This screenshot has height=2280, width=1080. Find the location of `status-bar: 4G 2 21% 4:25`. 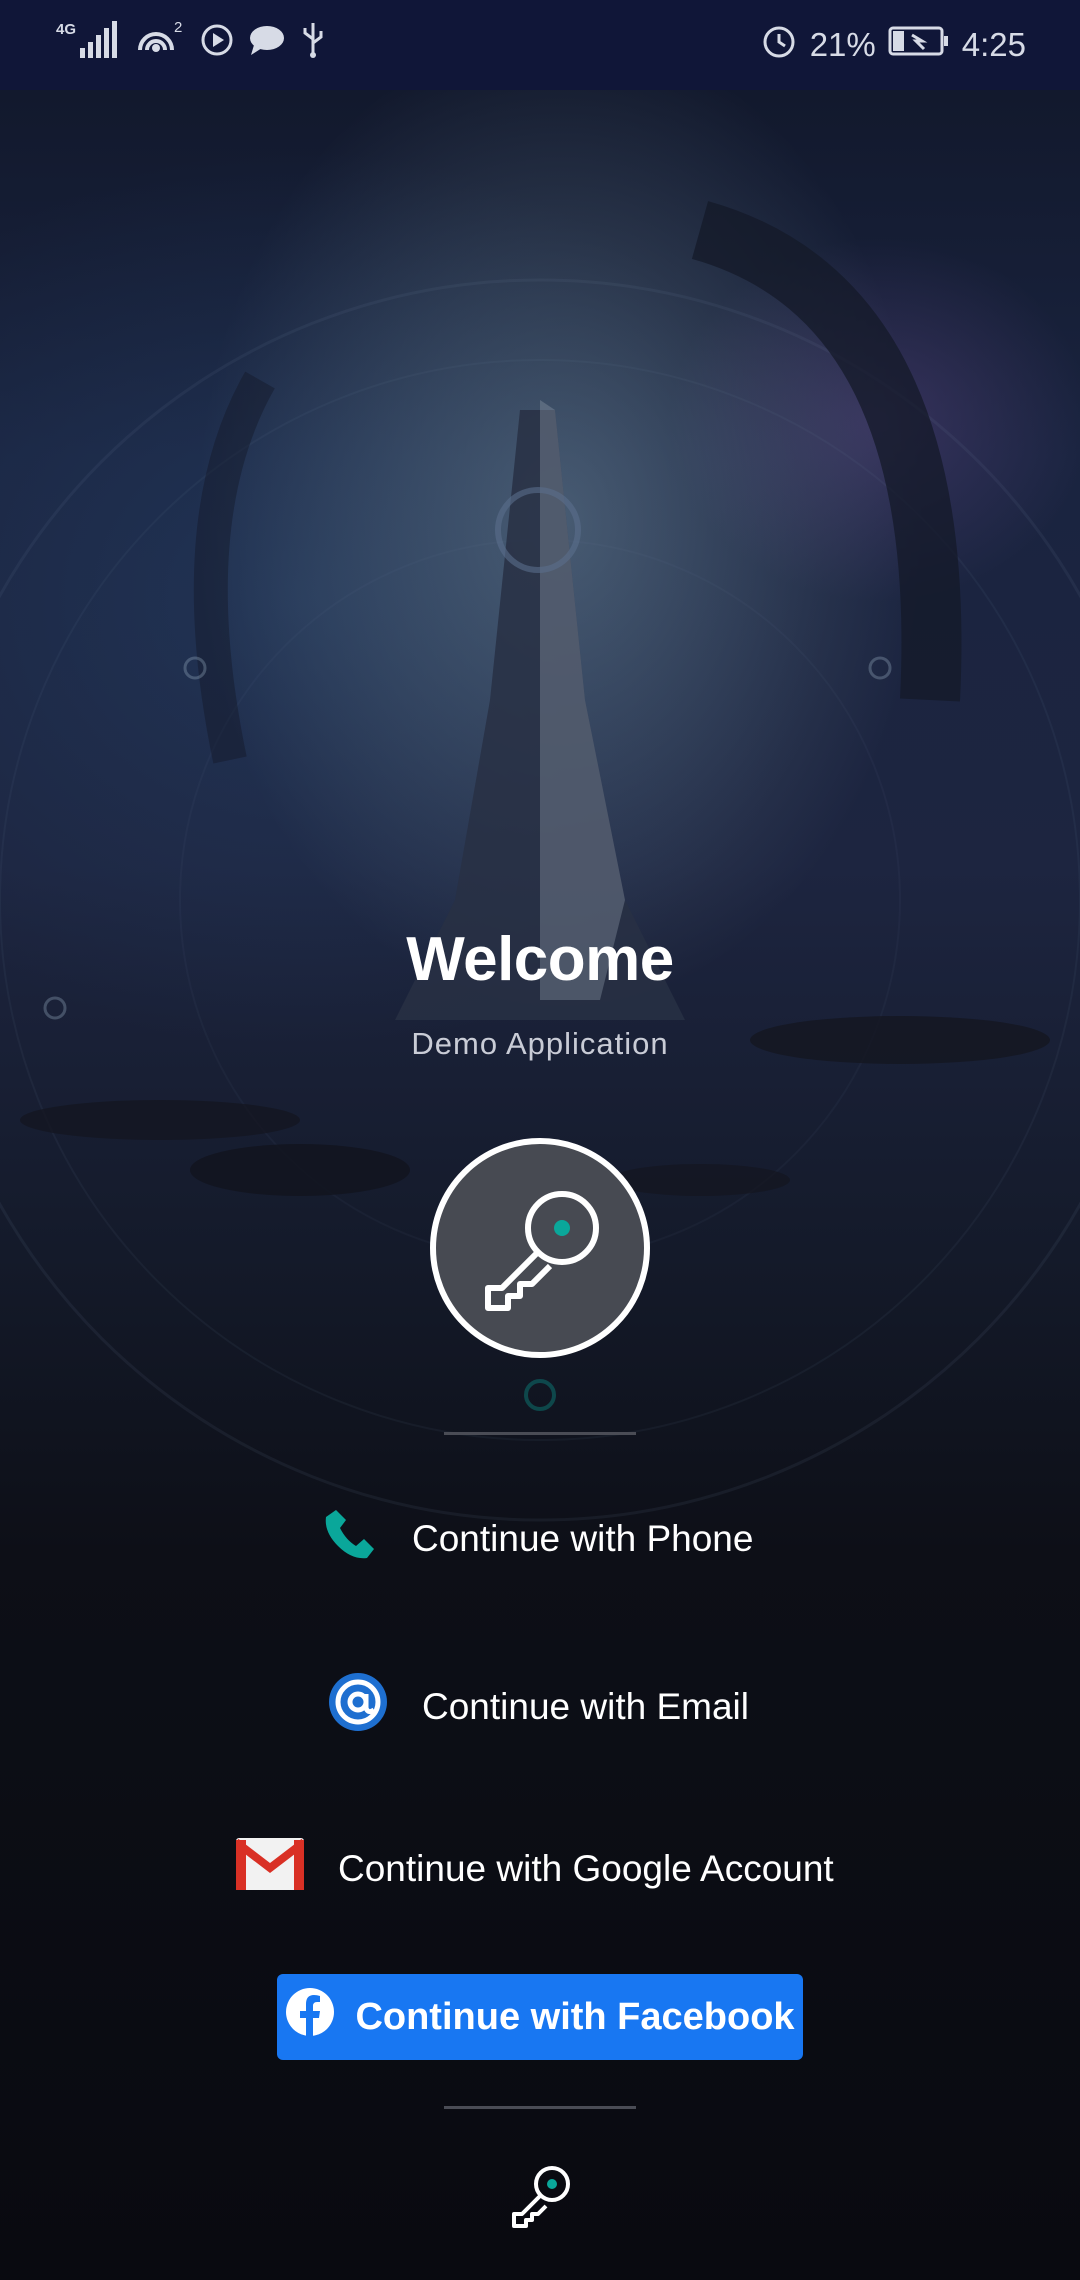

status-bar: 4G 2 21% 4:25 is located at coordinates (540, 45).